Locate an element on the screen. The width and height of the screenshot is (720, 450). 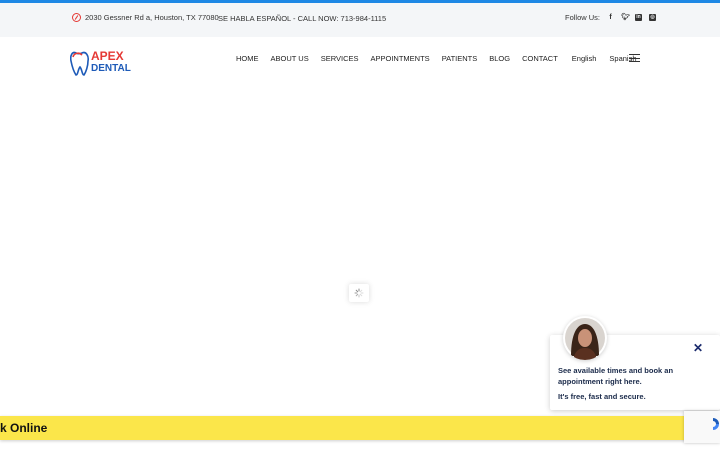
address-text: 2030 Gessner Rd a, Houston, TX 77080 is located at coordinates (152, 17).